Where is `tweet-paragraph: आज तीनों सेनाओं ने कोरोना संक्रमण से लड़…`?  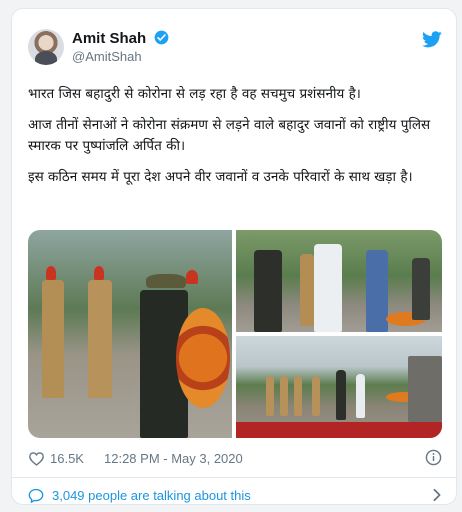 tweet-paragraph: आज तीनों सेनाओं ने कोरोना संक्रमण से लड़… is located at coordinates (229, 135).